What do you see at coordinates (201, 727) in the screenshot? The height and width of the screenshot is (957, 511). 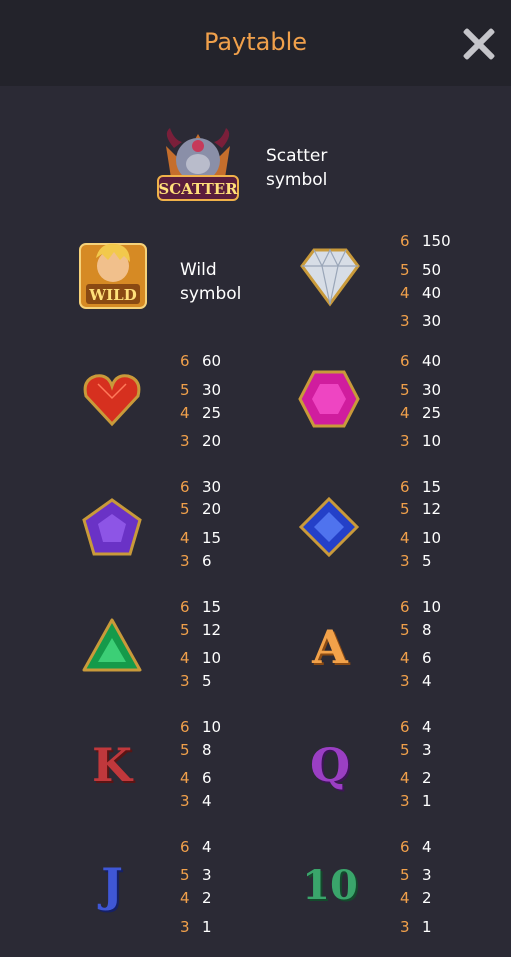 I see `letter-k-pay-6: 6 10` at bounding box center [201, 727].